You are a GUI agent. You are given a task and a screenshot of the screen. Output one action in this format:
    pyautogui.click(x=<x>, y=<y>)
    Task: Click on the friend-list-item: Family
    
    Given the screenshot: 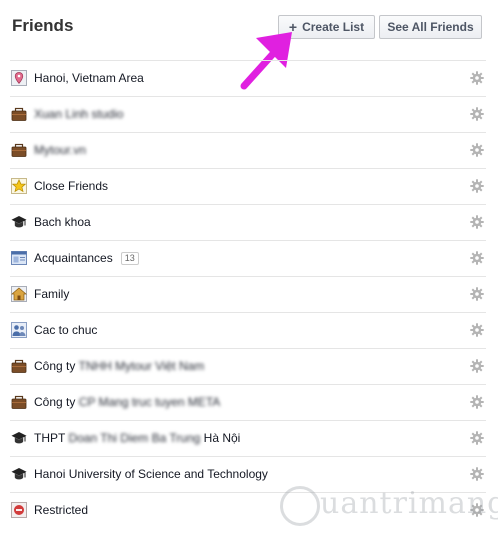 What is the action you would take?
    pyautogui.click(x=248, y=294)
    